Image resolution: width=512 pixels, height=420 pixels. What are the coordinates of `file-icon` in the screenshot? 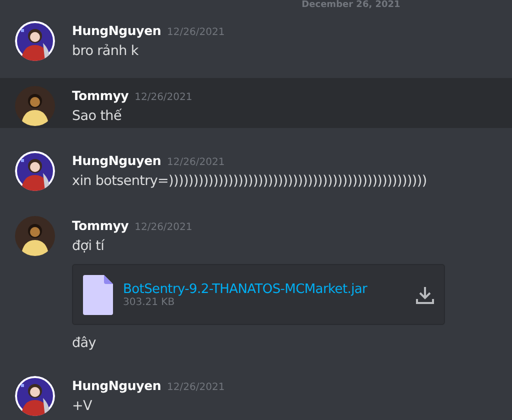 It's located at (98, 294).